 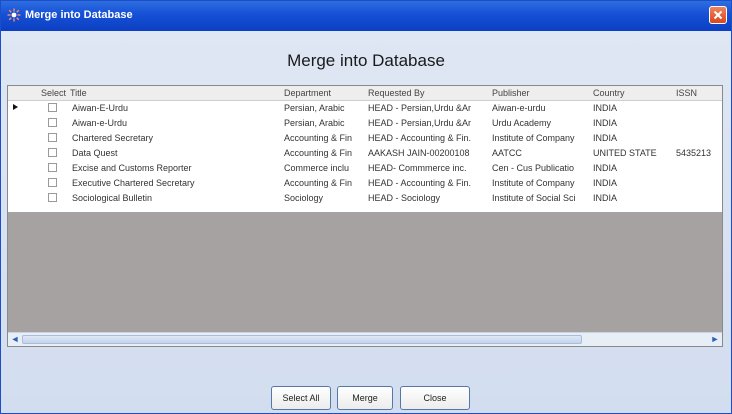 What do you see at coordinates (519, 108) in the screenshot?
I see `cell-publisher: Aiwan-e-urdu` at bounding box center [519, 108].